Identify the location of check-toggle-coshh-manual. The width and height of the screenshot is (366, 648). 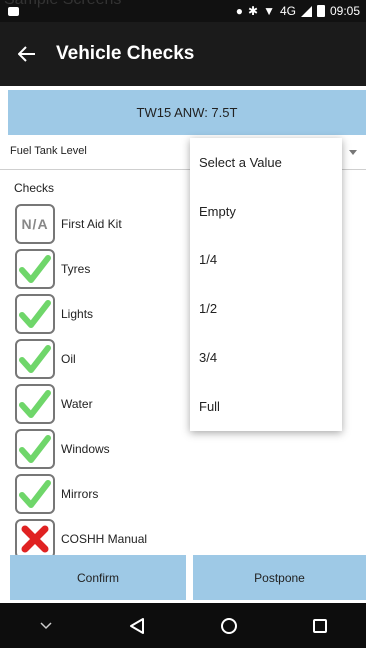
(35, 539).